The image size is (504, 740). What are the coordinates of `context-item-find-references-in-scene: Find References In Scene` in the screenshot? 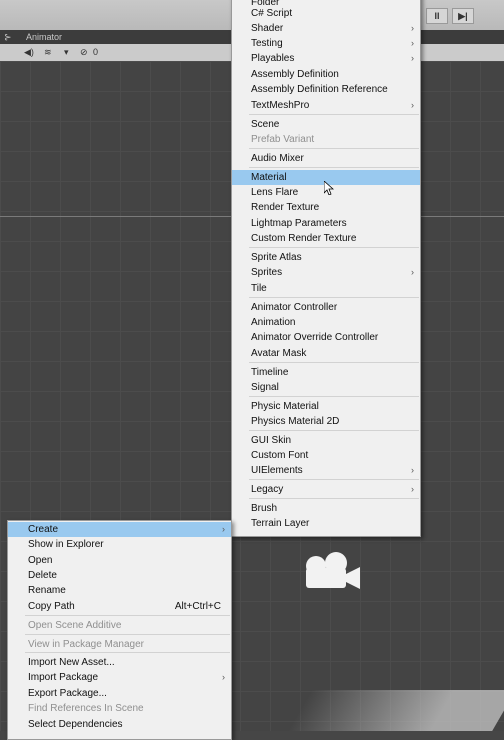 It's located at (119, 708).